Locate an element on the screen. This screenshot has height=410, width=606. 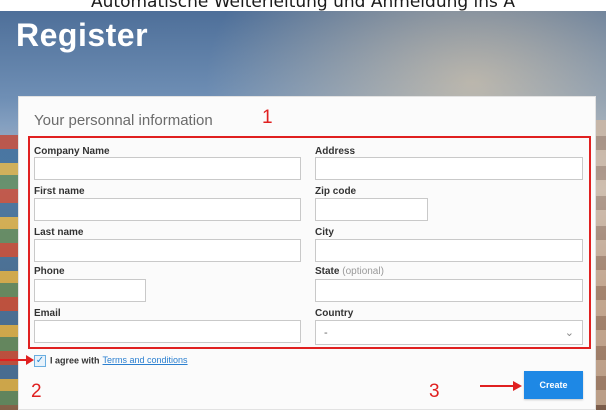
section-title: Your personnal information is located at coordinates (123, 120).